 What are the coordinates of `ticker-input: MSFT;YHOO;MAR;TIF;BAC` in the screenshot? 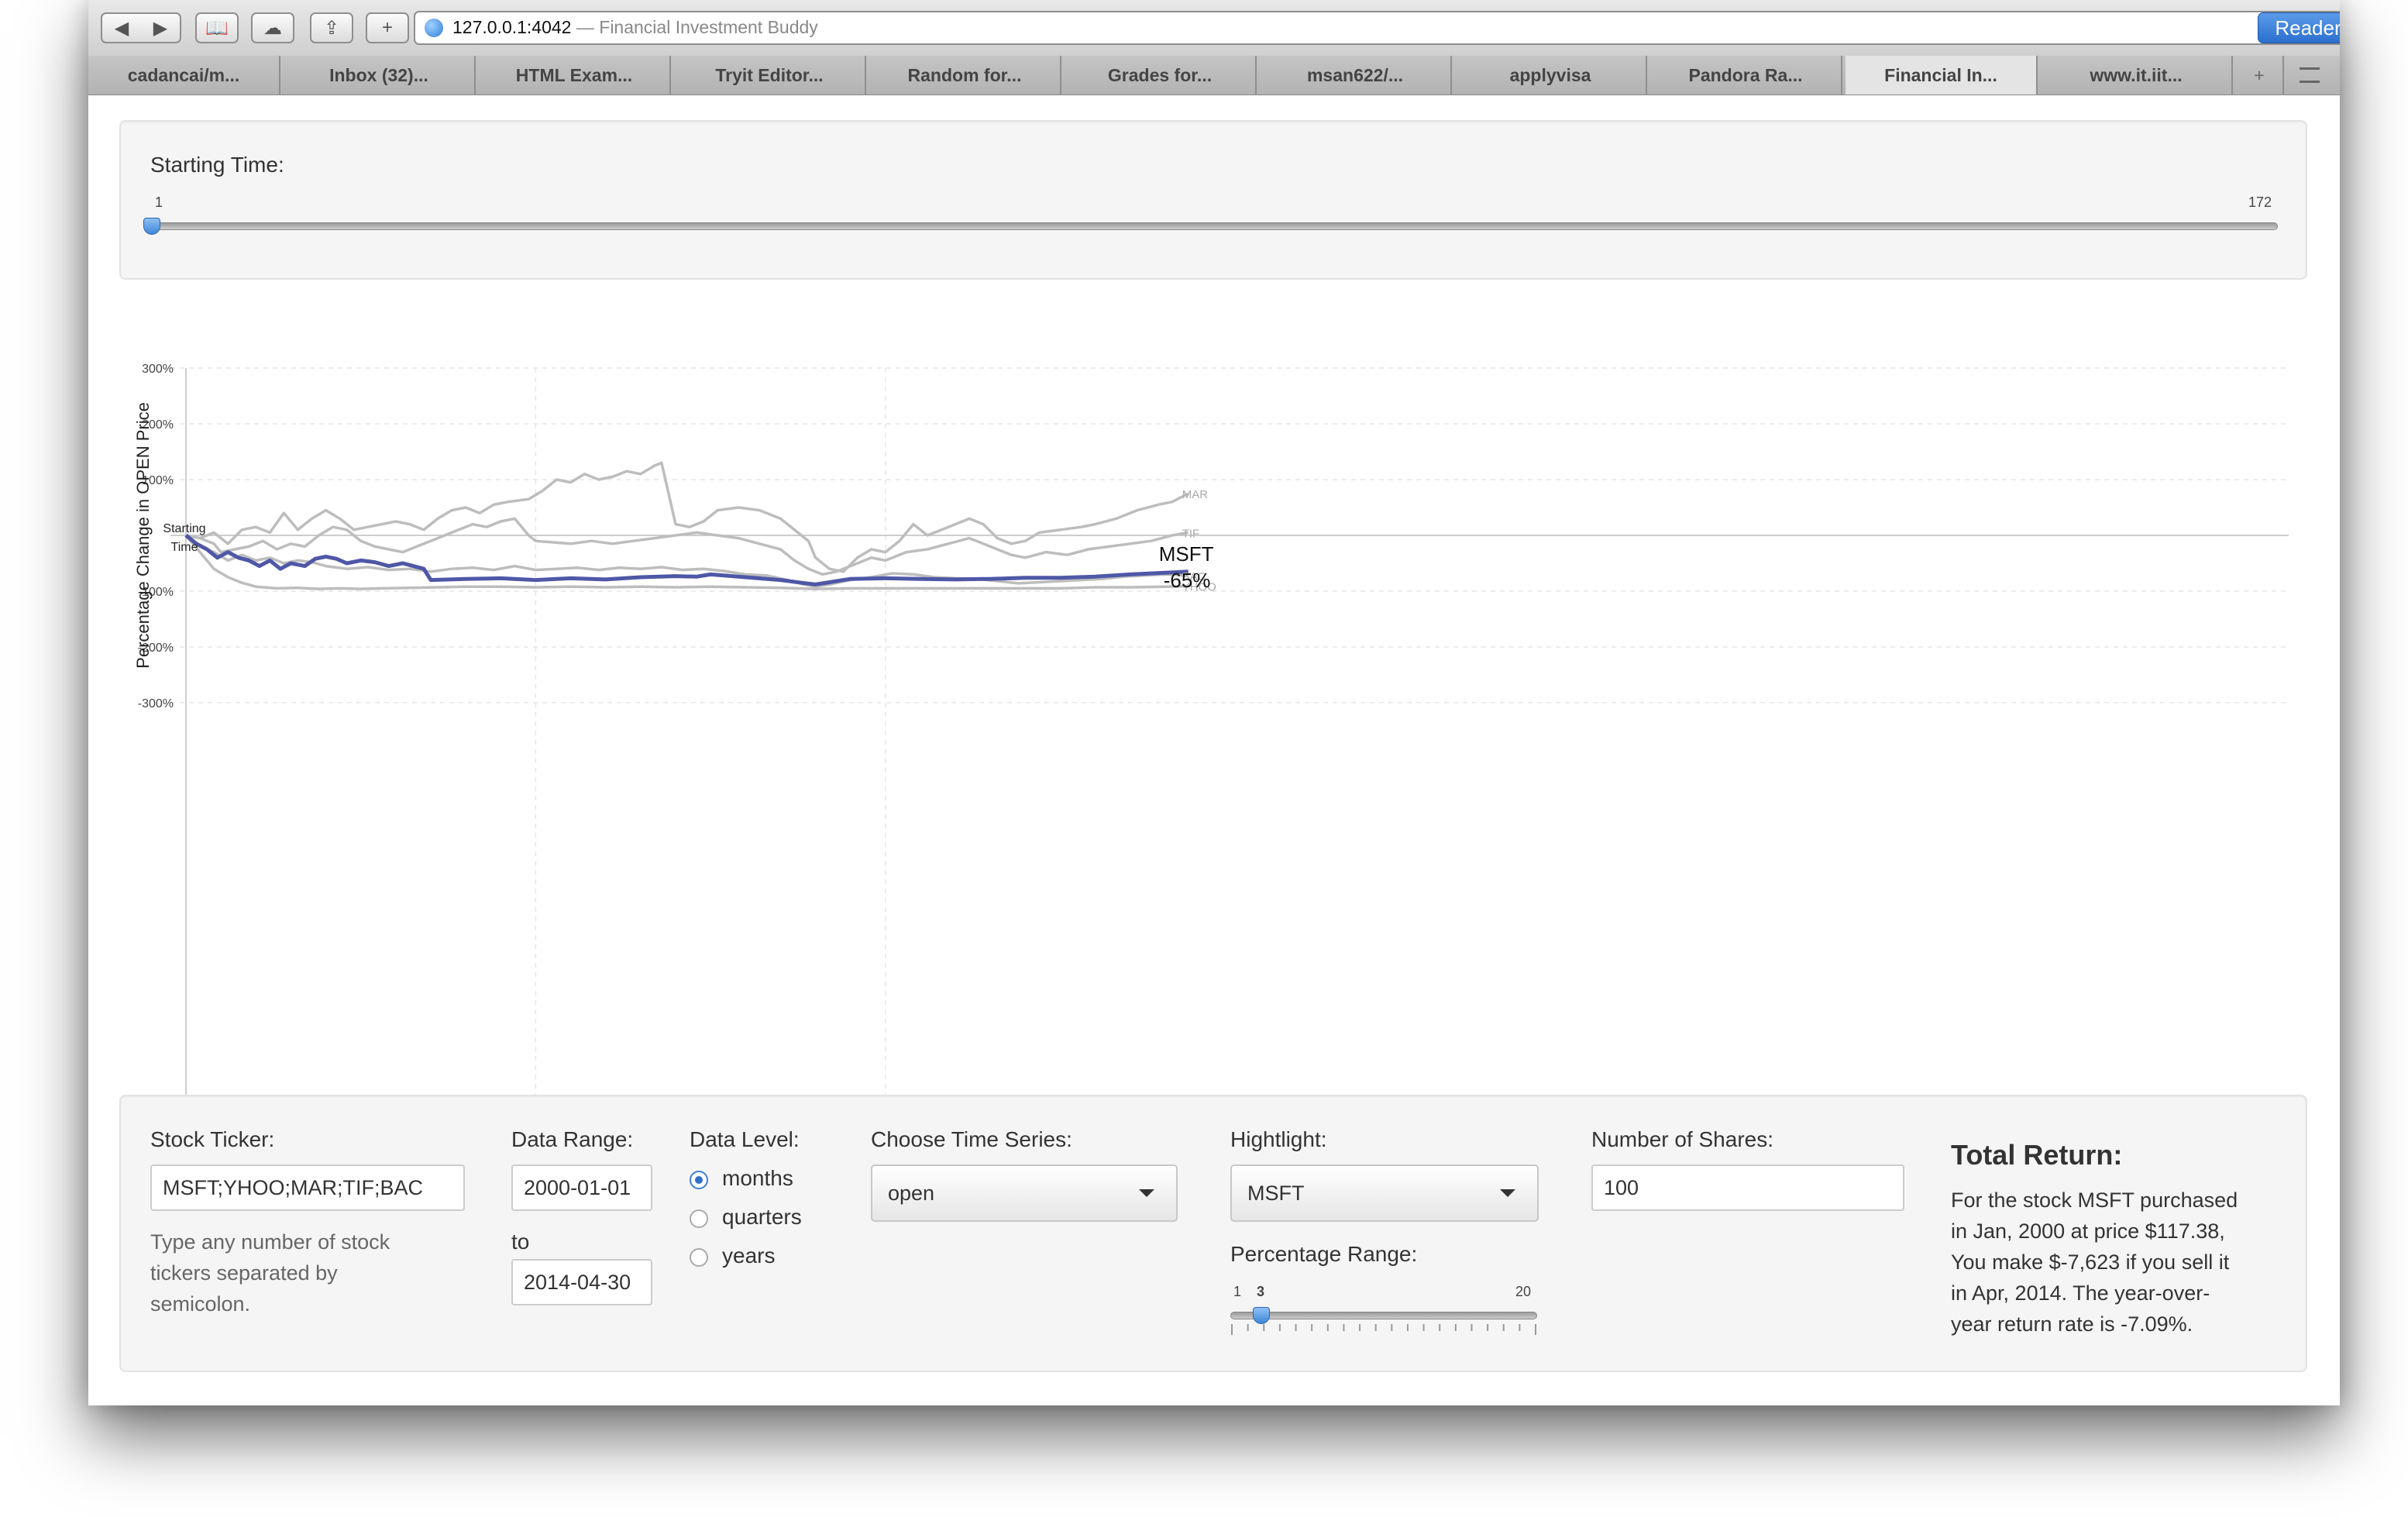 It's located at (307, 1187).